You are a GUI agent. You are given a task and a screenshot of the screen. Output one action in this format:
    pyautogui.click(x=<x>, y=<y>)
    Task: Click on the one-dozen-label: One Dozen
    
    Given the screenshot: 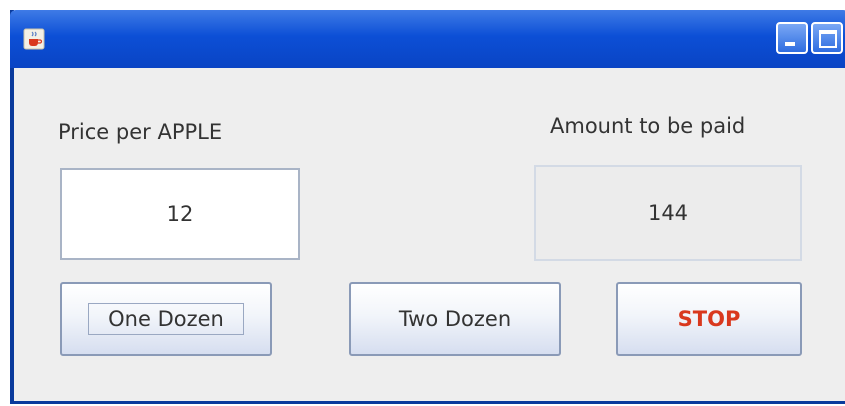 What is the action you would take?
    pyautogui.click(x=166, y=319)
    